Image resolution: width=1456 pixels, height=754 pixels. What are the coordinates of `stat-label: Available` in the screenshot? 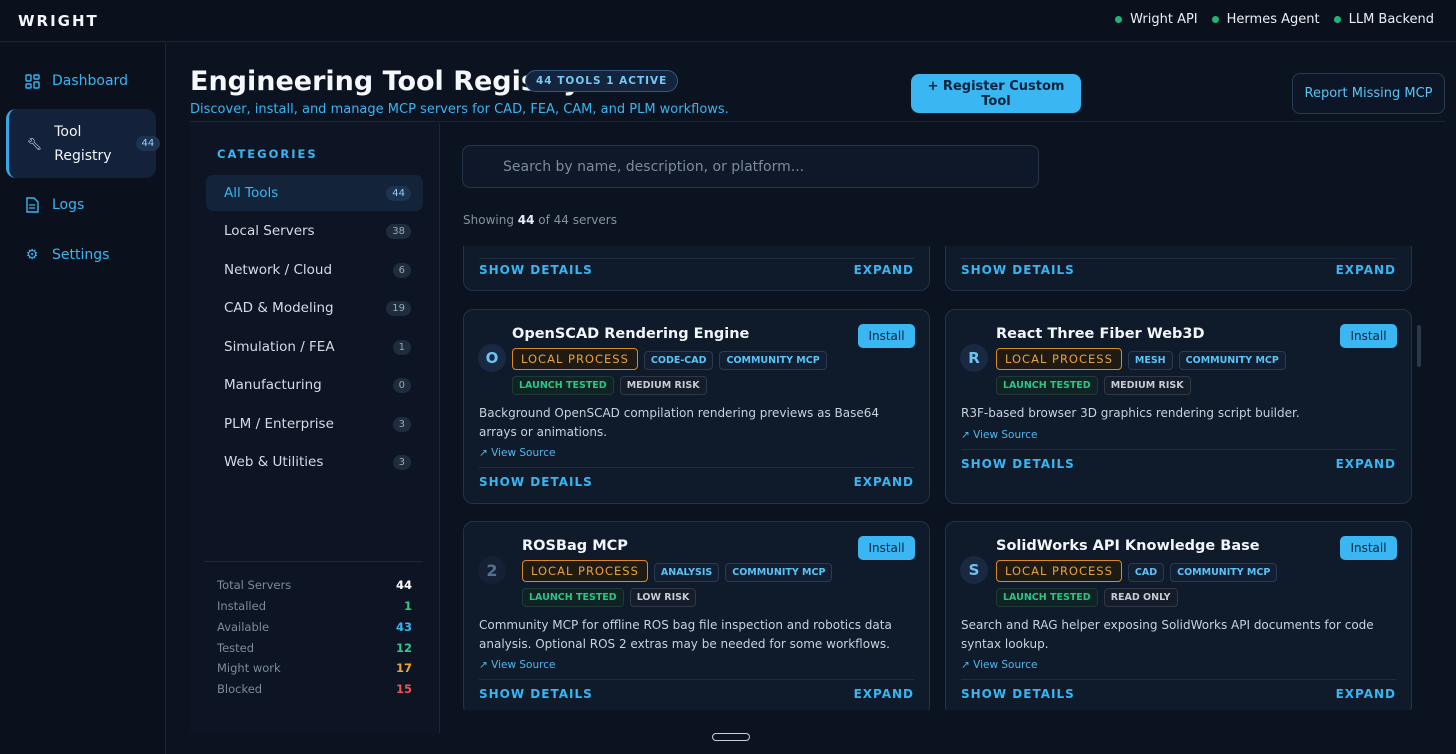 It's located at (243, 627).